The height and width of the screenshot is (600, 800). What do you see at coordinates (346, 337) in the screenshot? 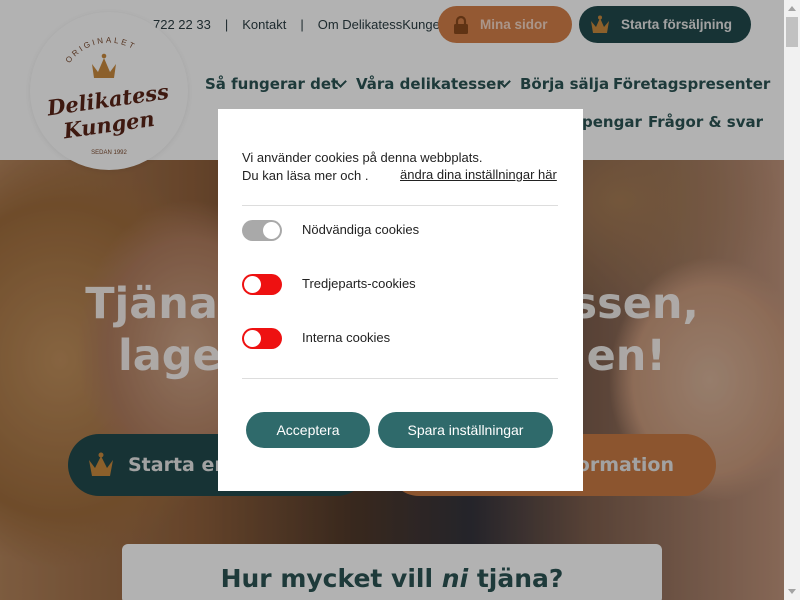
I see `internal-cookies-label: Interna cookies` at bounding box center [346, 337].